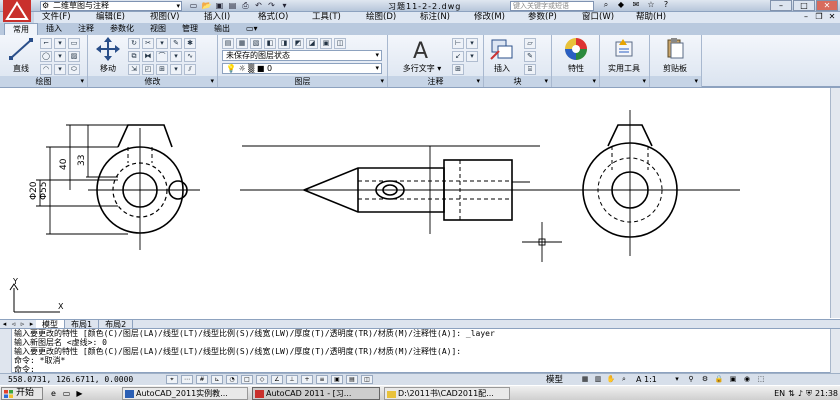 The image size is (840, 400). I want to click on binoculars-icon: ⌕, so click(606, 5).